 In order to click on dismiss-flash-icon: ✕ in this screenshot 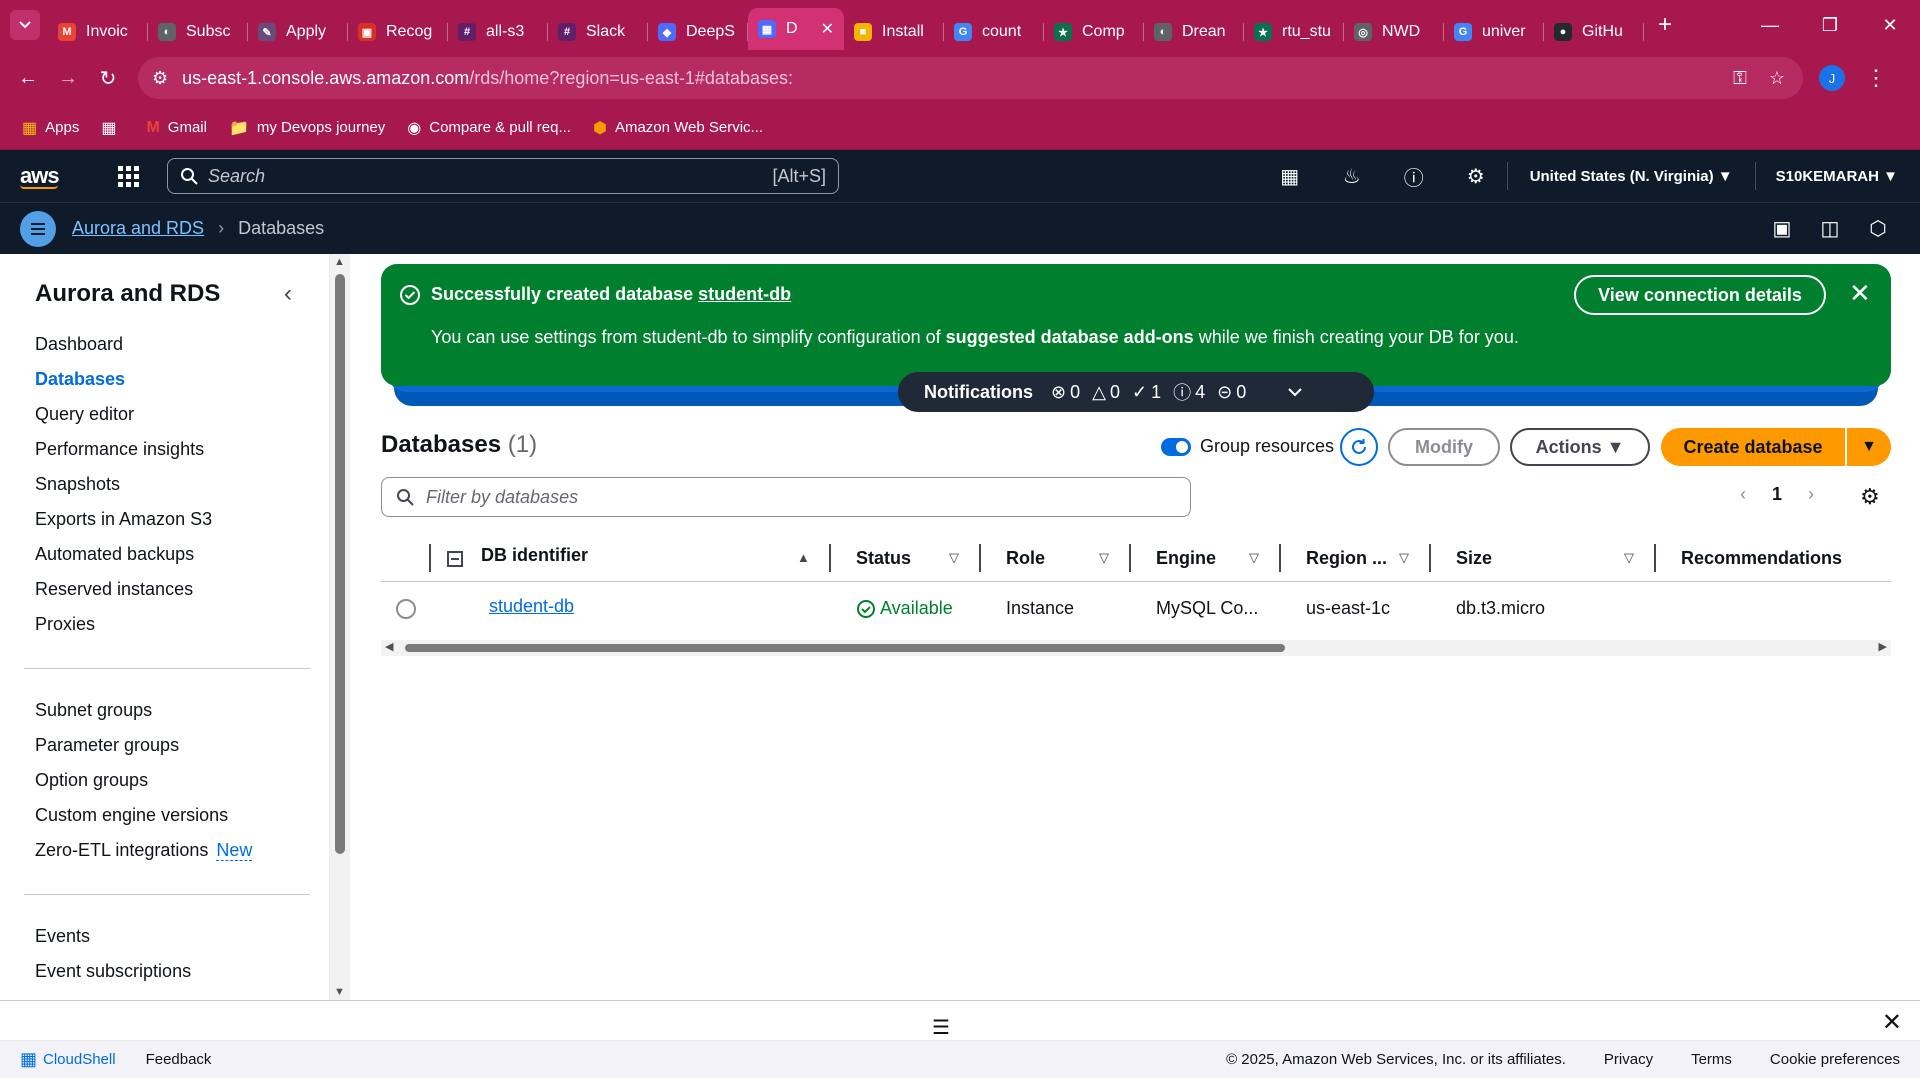, I will do `click(1860, 293)`.